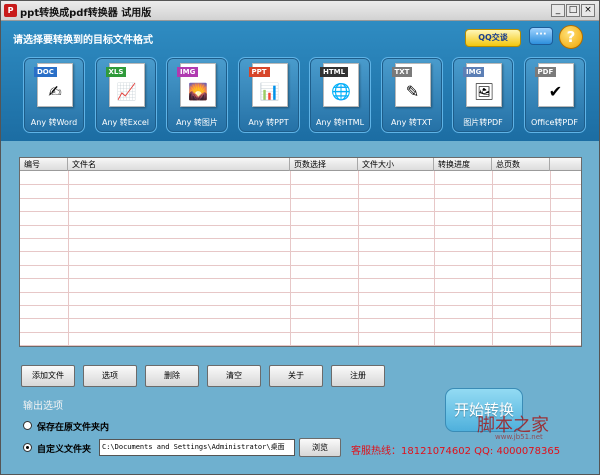  I want to click on column-header-number: 编号, so click(44, 164).